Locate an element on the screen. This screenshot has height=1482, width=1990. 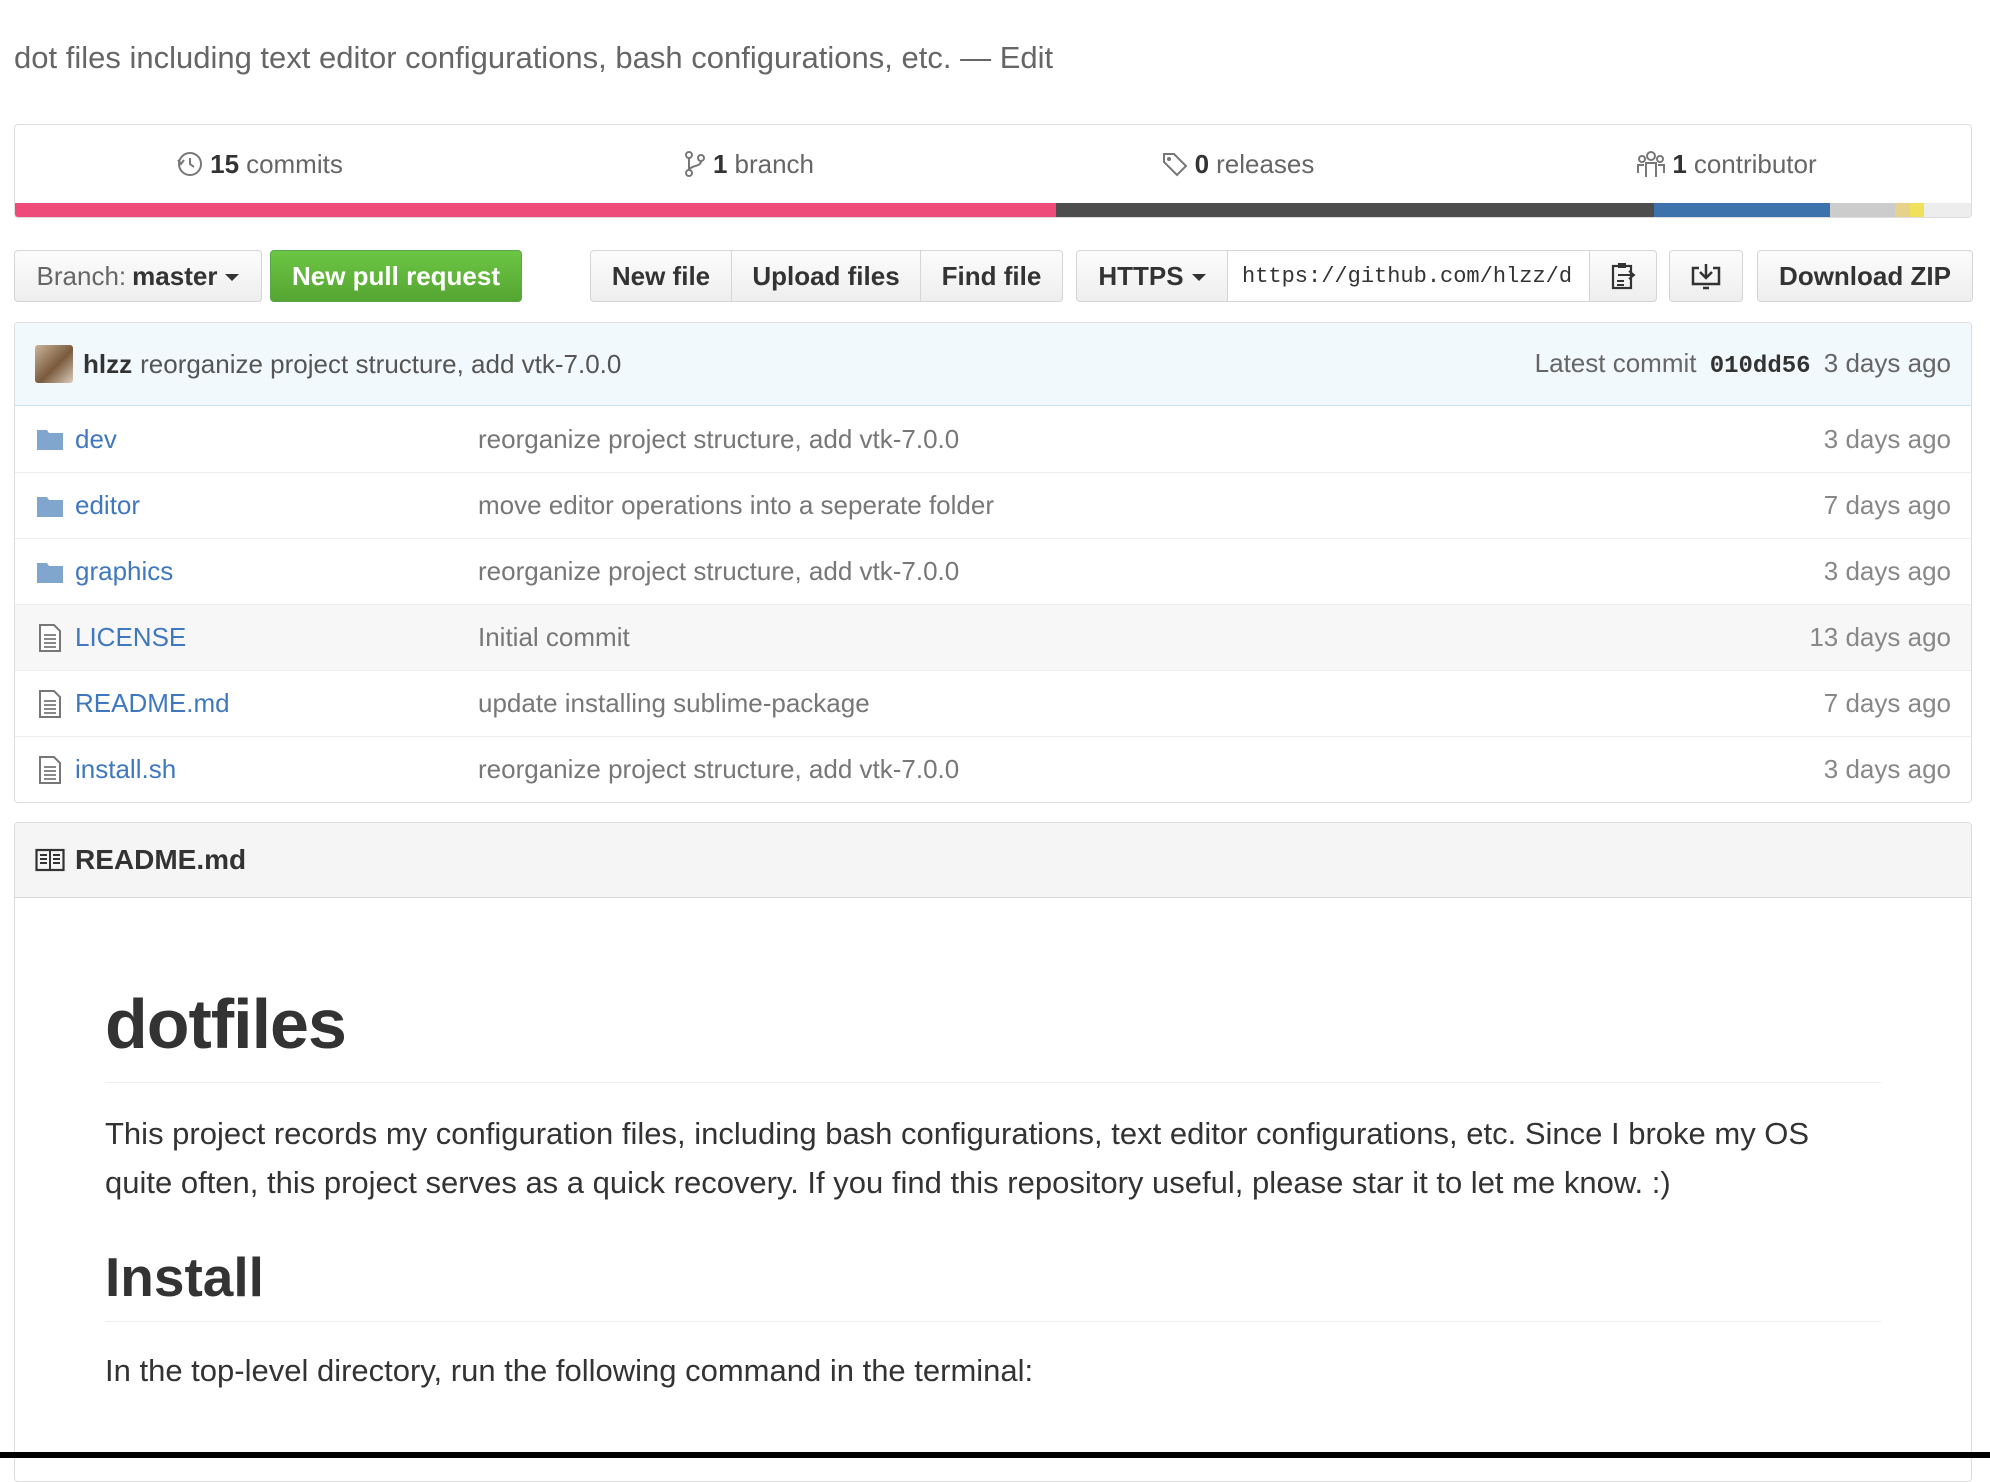
commits-label: commits is located at coordinates (294, 163).